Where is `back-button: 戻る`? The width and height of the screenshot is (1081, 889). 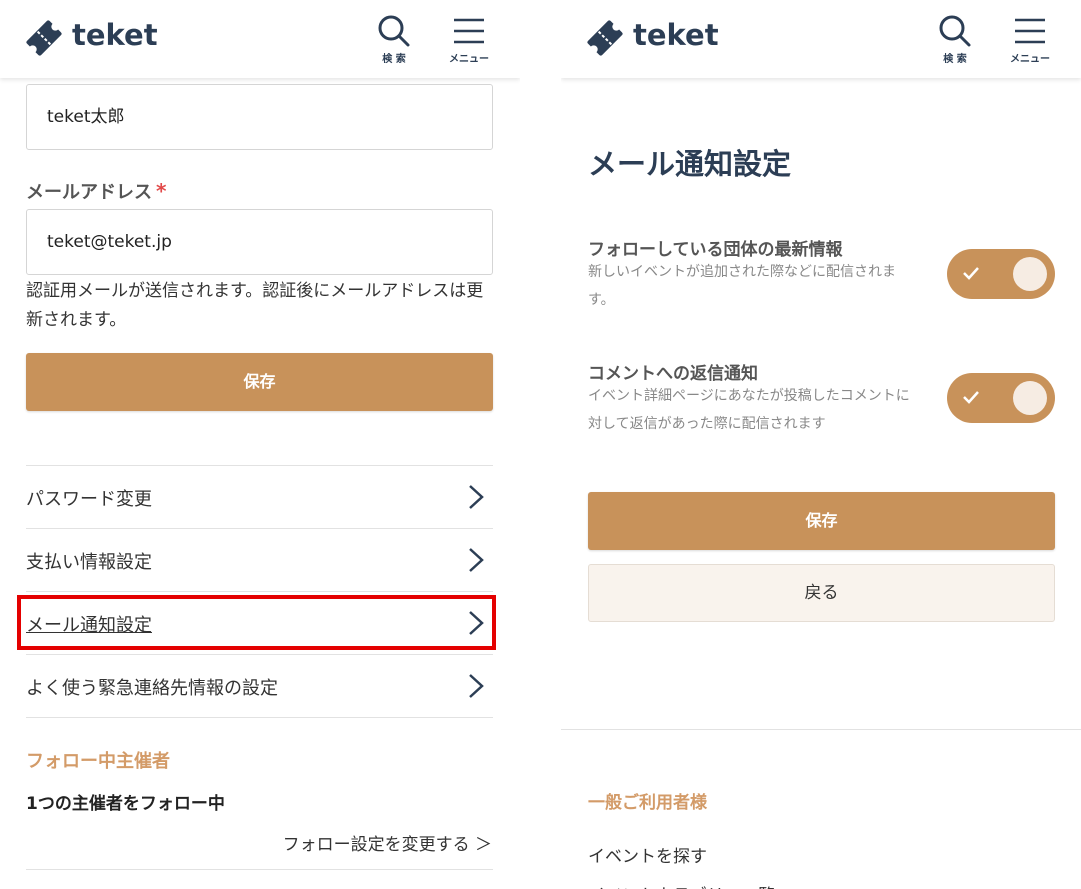
back-button: 戻る is located at coordinates (821, 593).